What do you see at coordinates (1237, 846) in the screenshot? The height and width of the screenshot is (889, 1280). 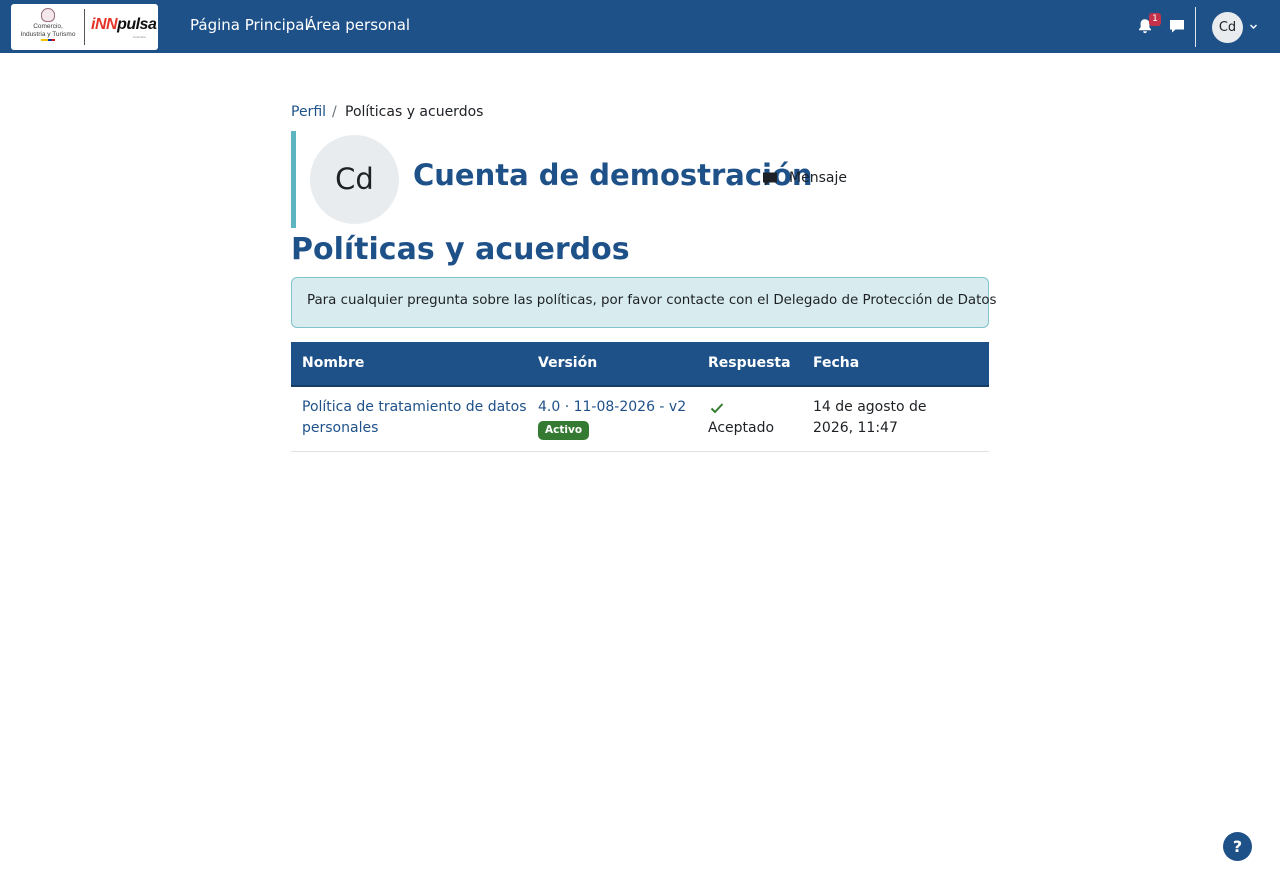 I see `help-button: ?` at bounding box center [1237, 846].